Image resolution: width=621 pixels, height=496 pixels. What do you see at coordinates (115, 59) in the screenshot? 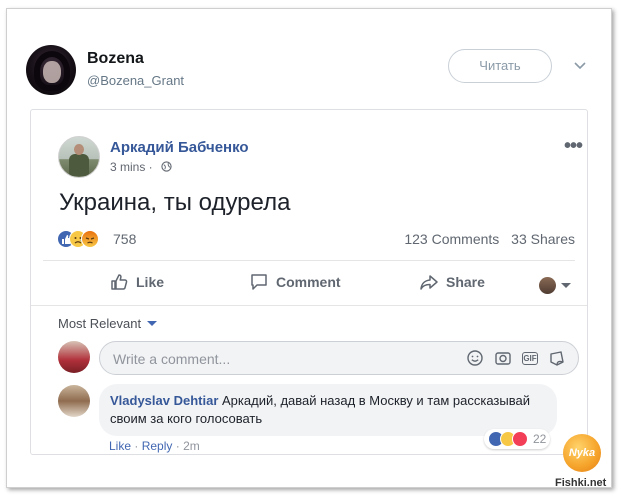
I see `user-display-name: Bozena` at bounding box center [115, 59].